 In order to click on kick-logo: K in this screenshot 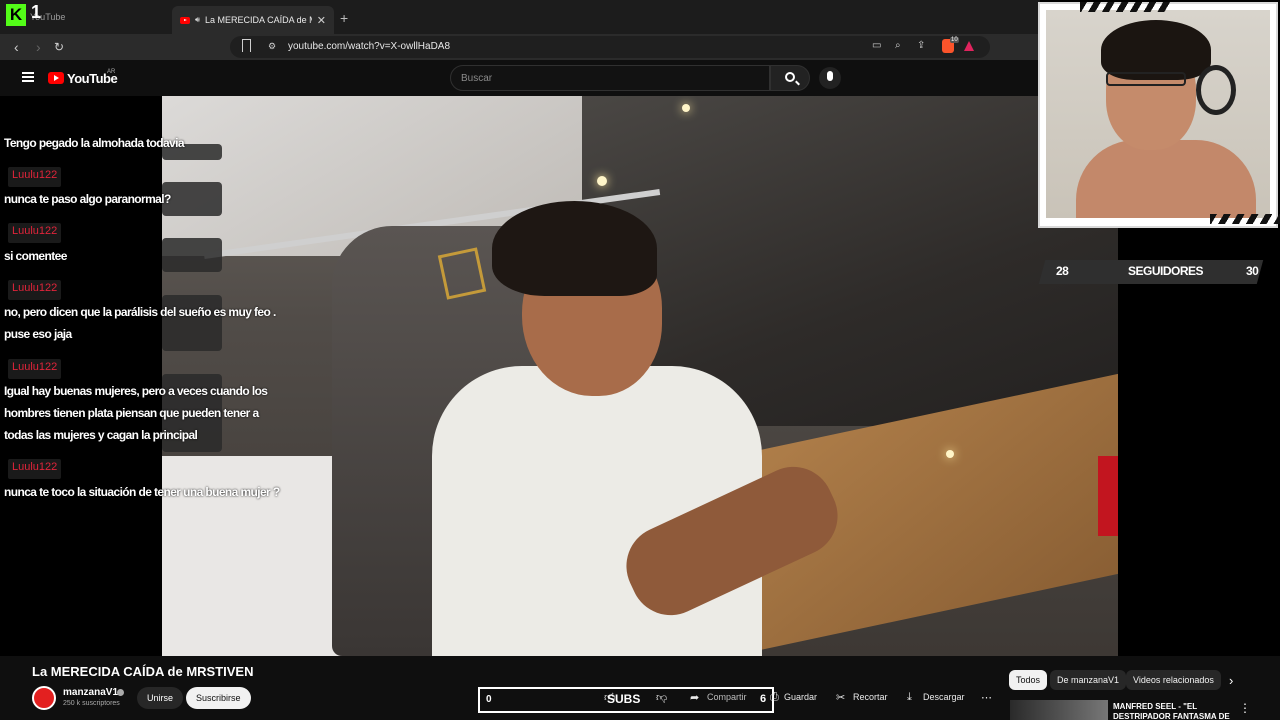, I will do `click(16, 15)`.